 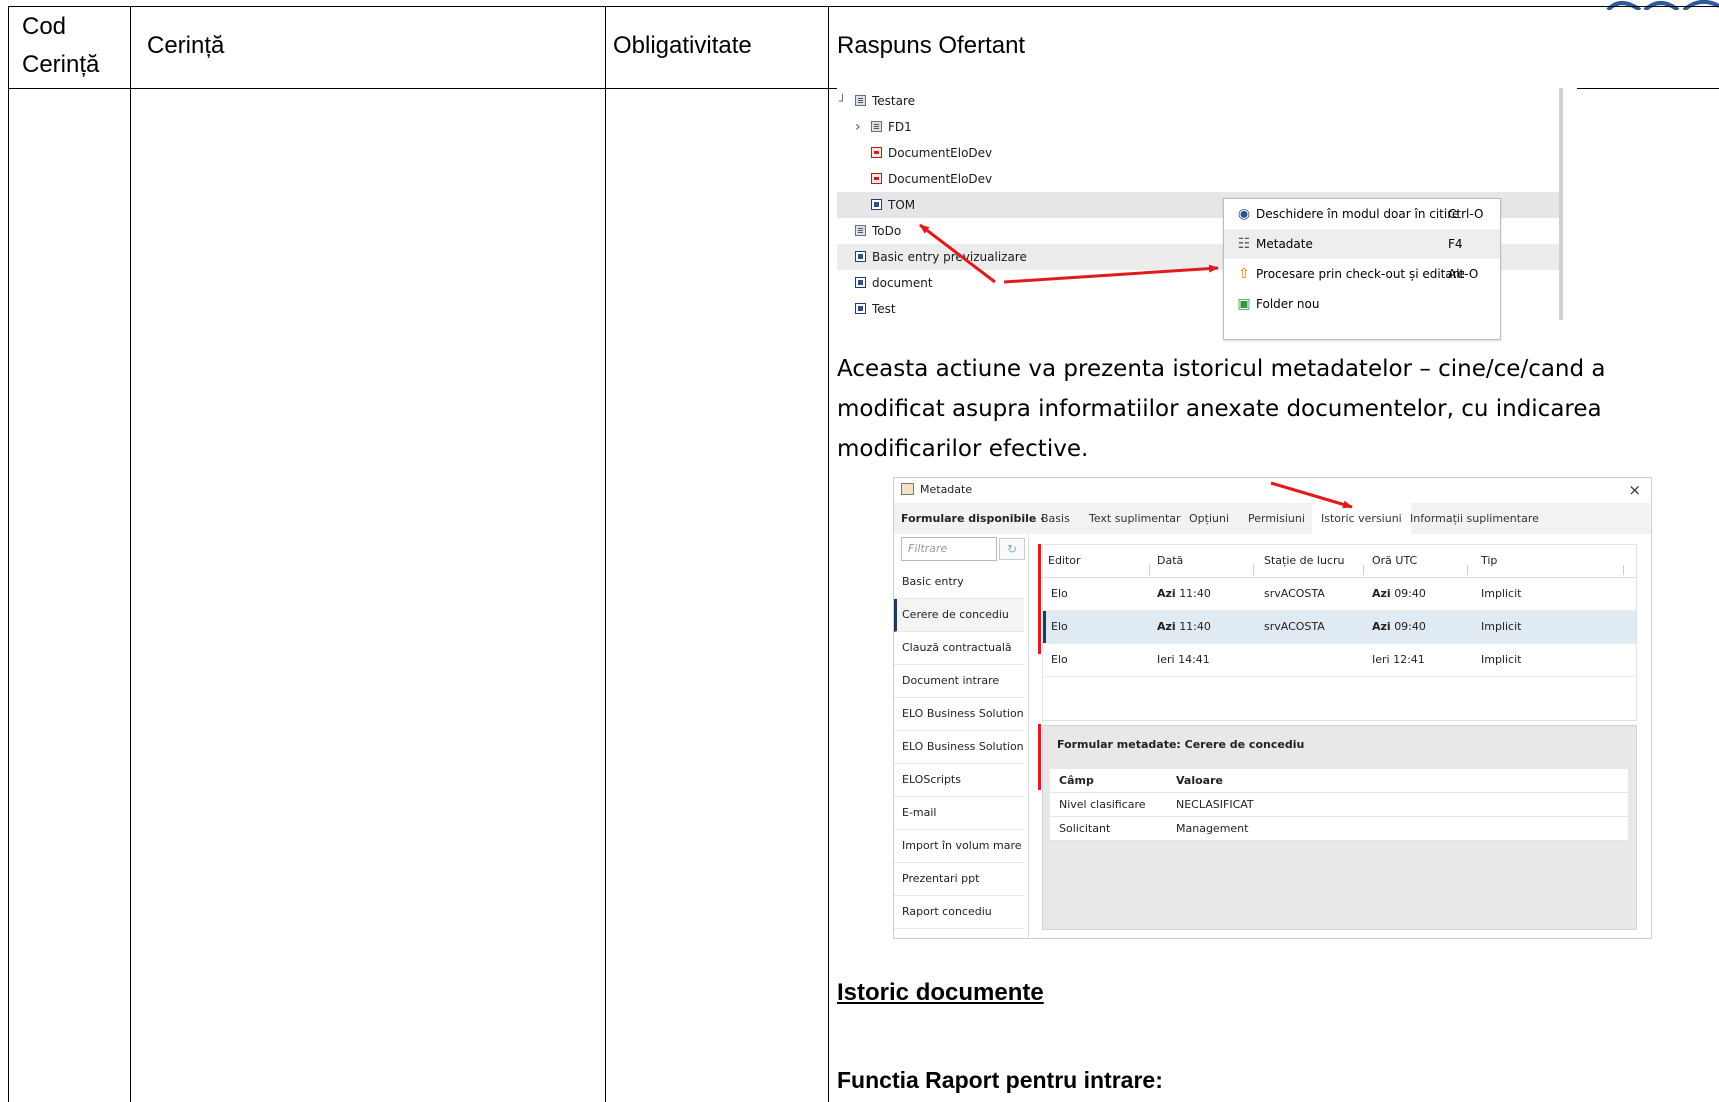 What do you see at coordinates (1085, 828) in the screenshot?
I see `detail-field: Solicitant` at bounding box center [1085, 828].